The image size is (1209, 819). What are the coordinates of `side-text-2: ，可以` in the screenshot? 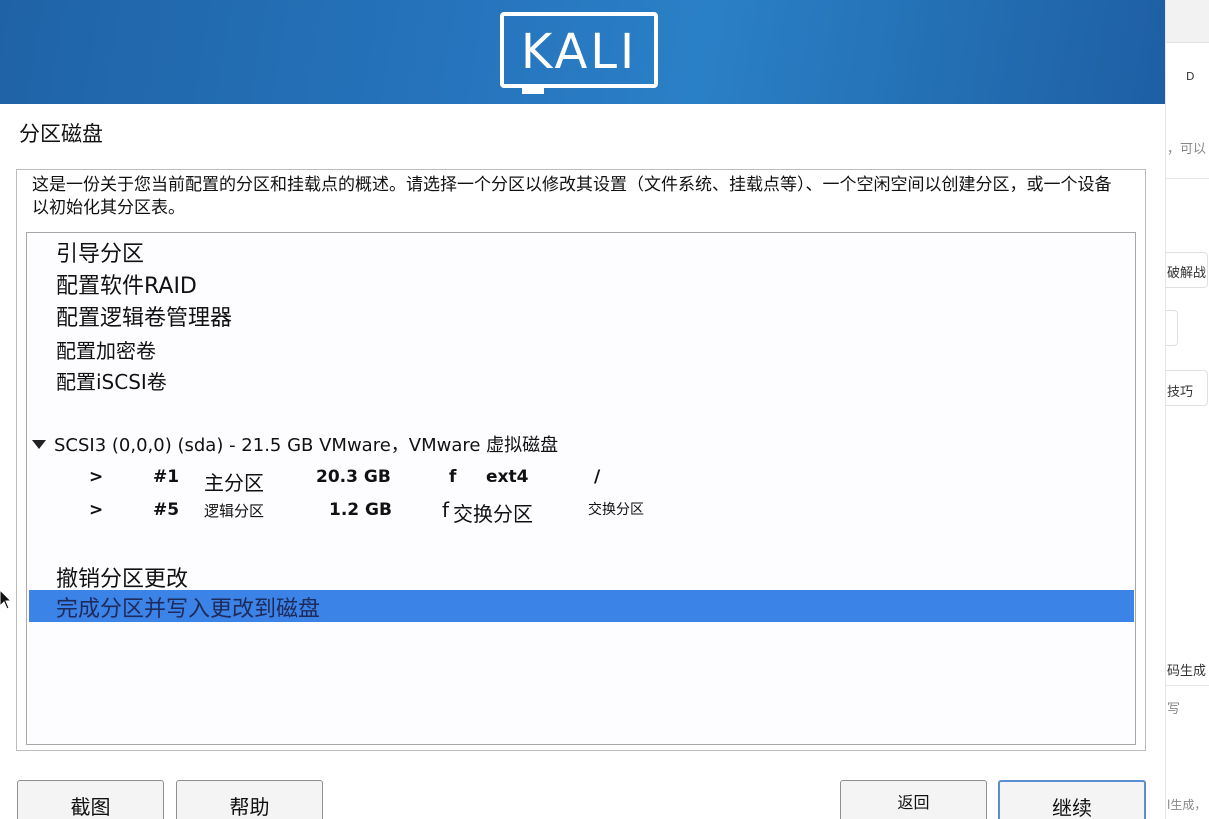 It's located at (1187, 149).